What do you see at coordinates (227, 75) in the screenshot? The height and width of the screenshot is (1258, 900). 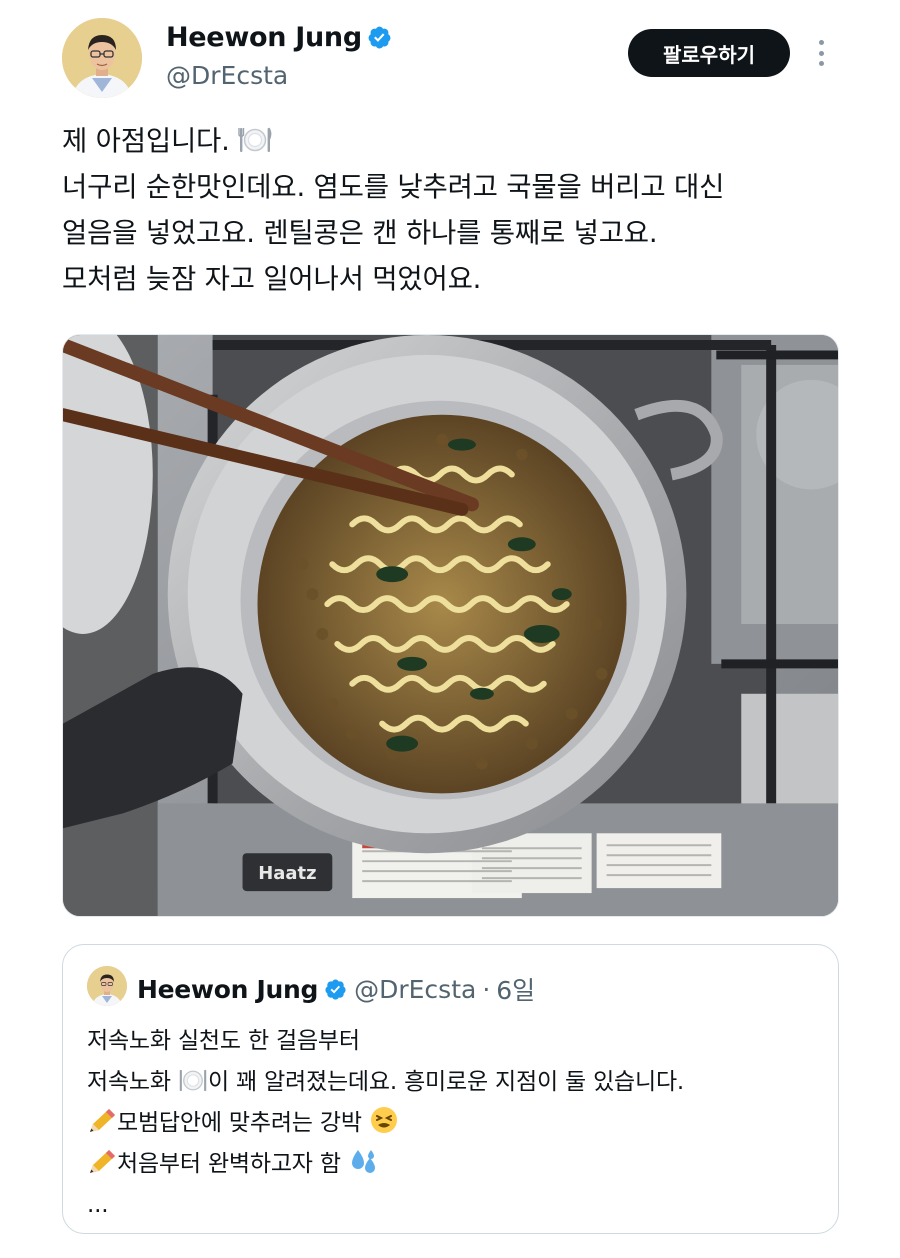 I see `author-handle: @DrEcsta` at bounding box center [227, 75].